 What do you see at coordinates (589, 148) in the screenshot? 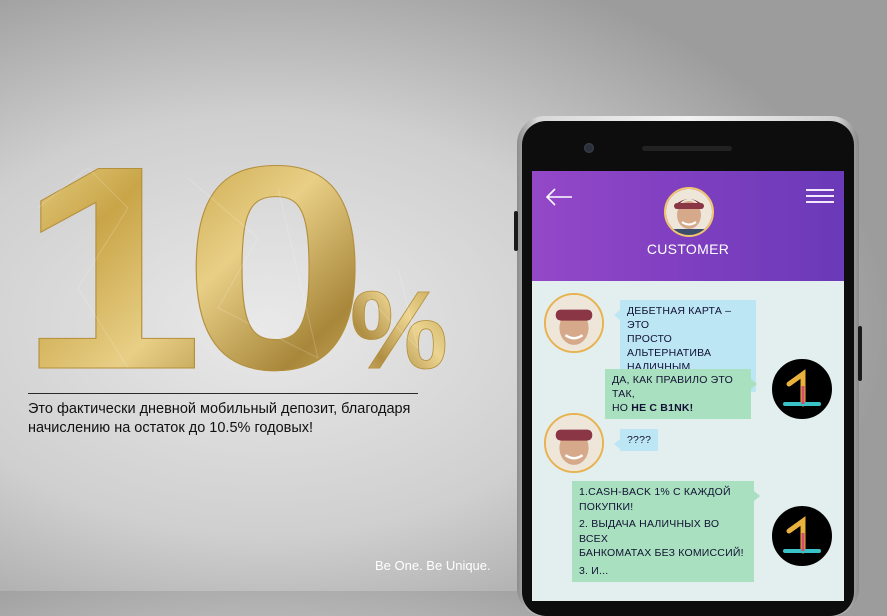
I see `front-camera` at bounding box center [589, 148].